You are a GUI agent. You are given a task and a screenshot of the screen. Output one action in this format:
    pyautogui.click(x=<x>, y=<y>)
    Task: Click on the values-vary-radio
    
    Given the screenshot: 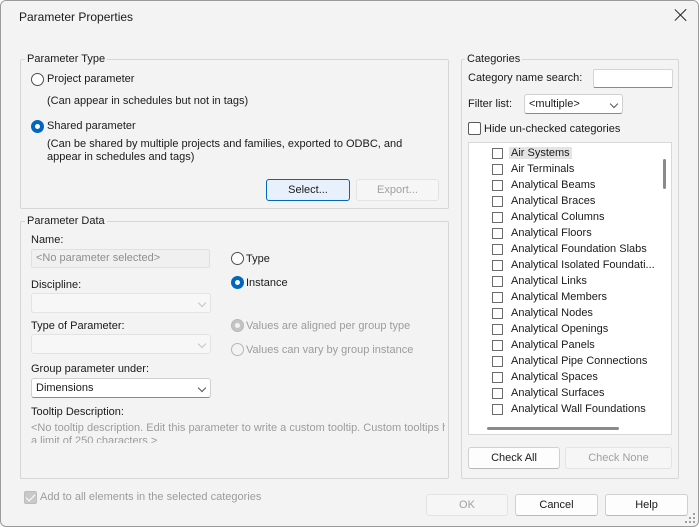 What is the action you would take?
    pyautogui.click(x=237, y=349)
    